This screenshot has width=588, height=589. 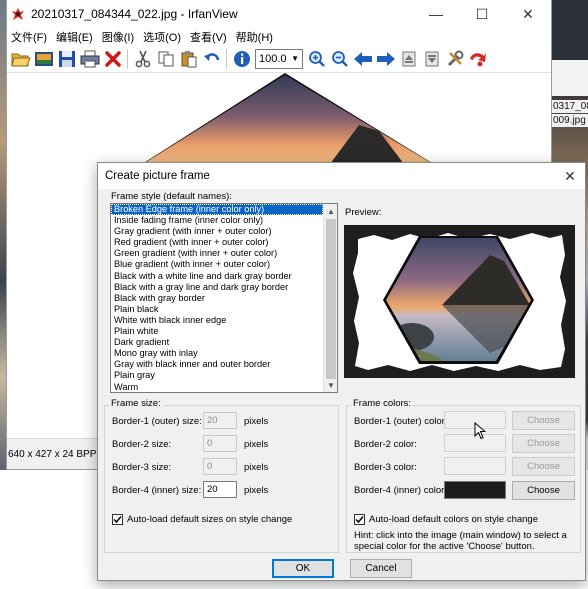 I want to click on border2-color-label: Border-2 color:, so click(x=385, y=444).